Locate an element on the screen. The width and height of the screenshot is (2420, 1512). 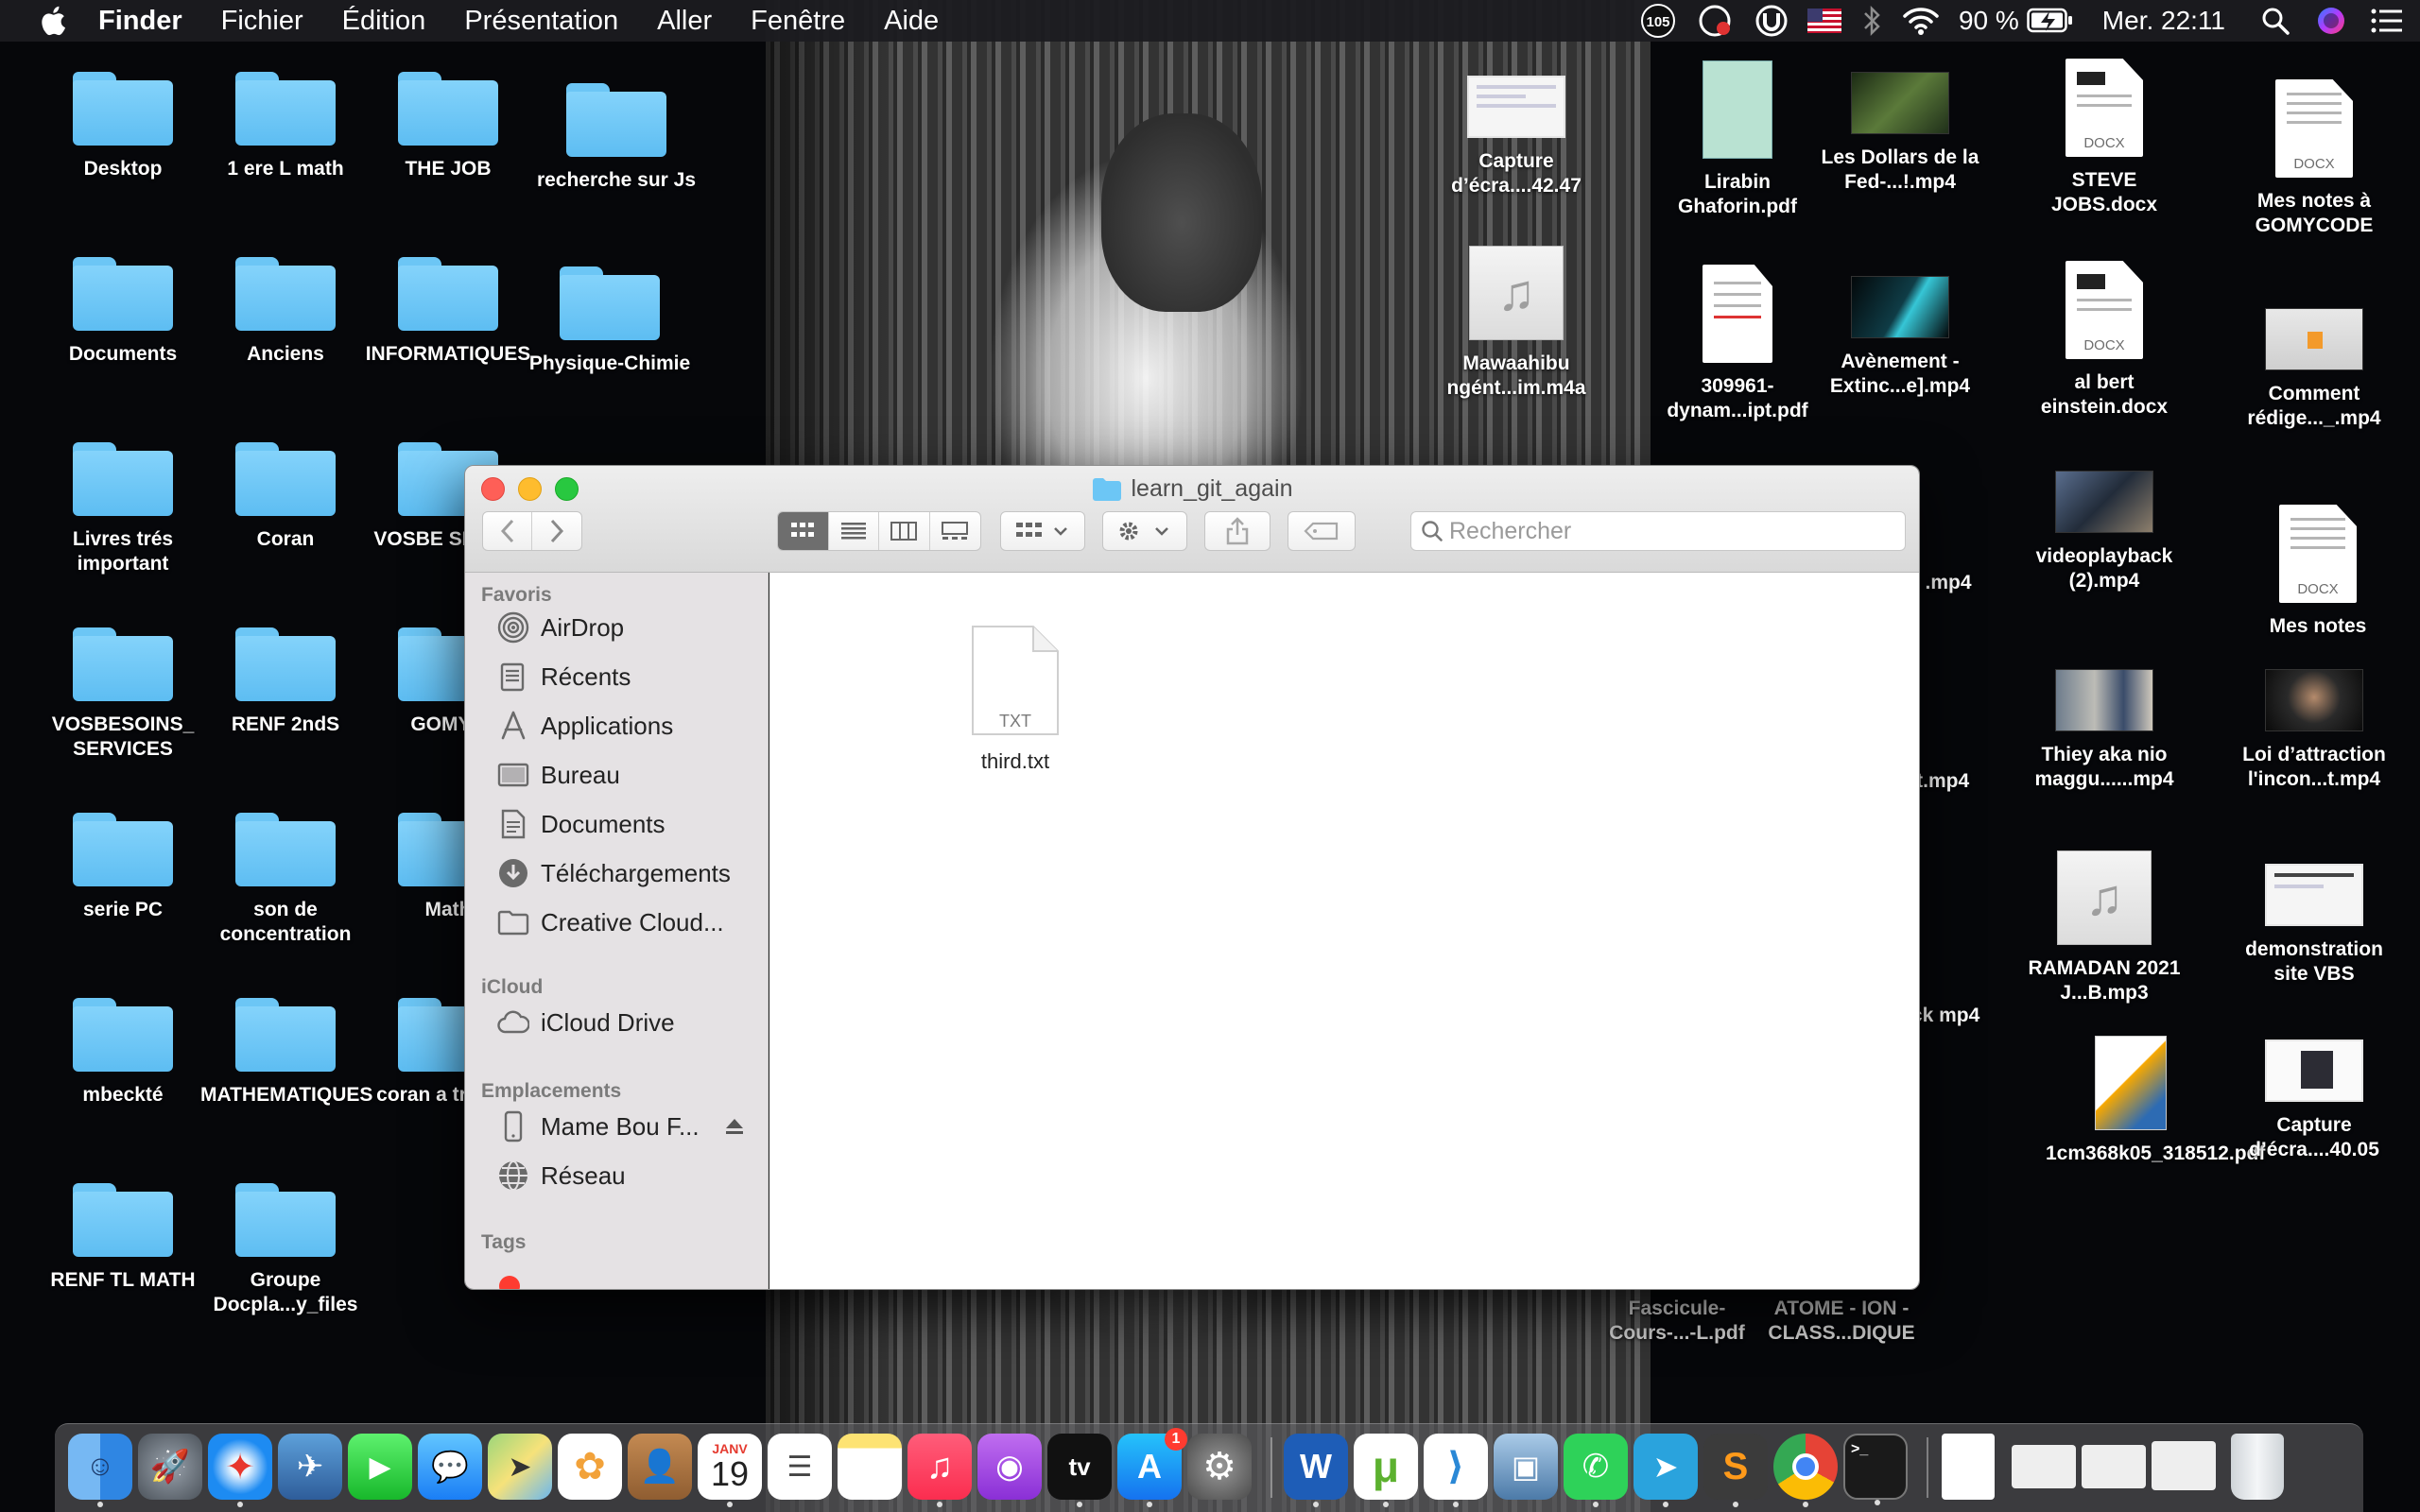
desktop-folder: MATHEMATIQUES is located at coordinates (286, 1053).